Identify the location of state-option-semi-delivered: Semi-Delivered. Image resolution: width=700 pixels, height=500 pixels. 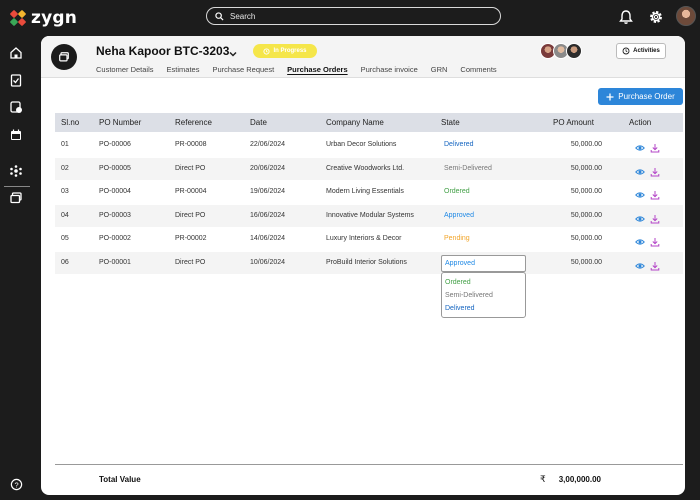
(469, 295).